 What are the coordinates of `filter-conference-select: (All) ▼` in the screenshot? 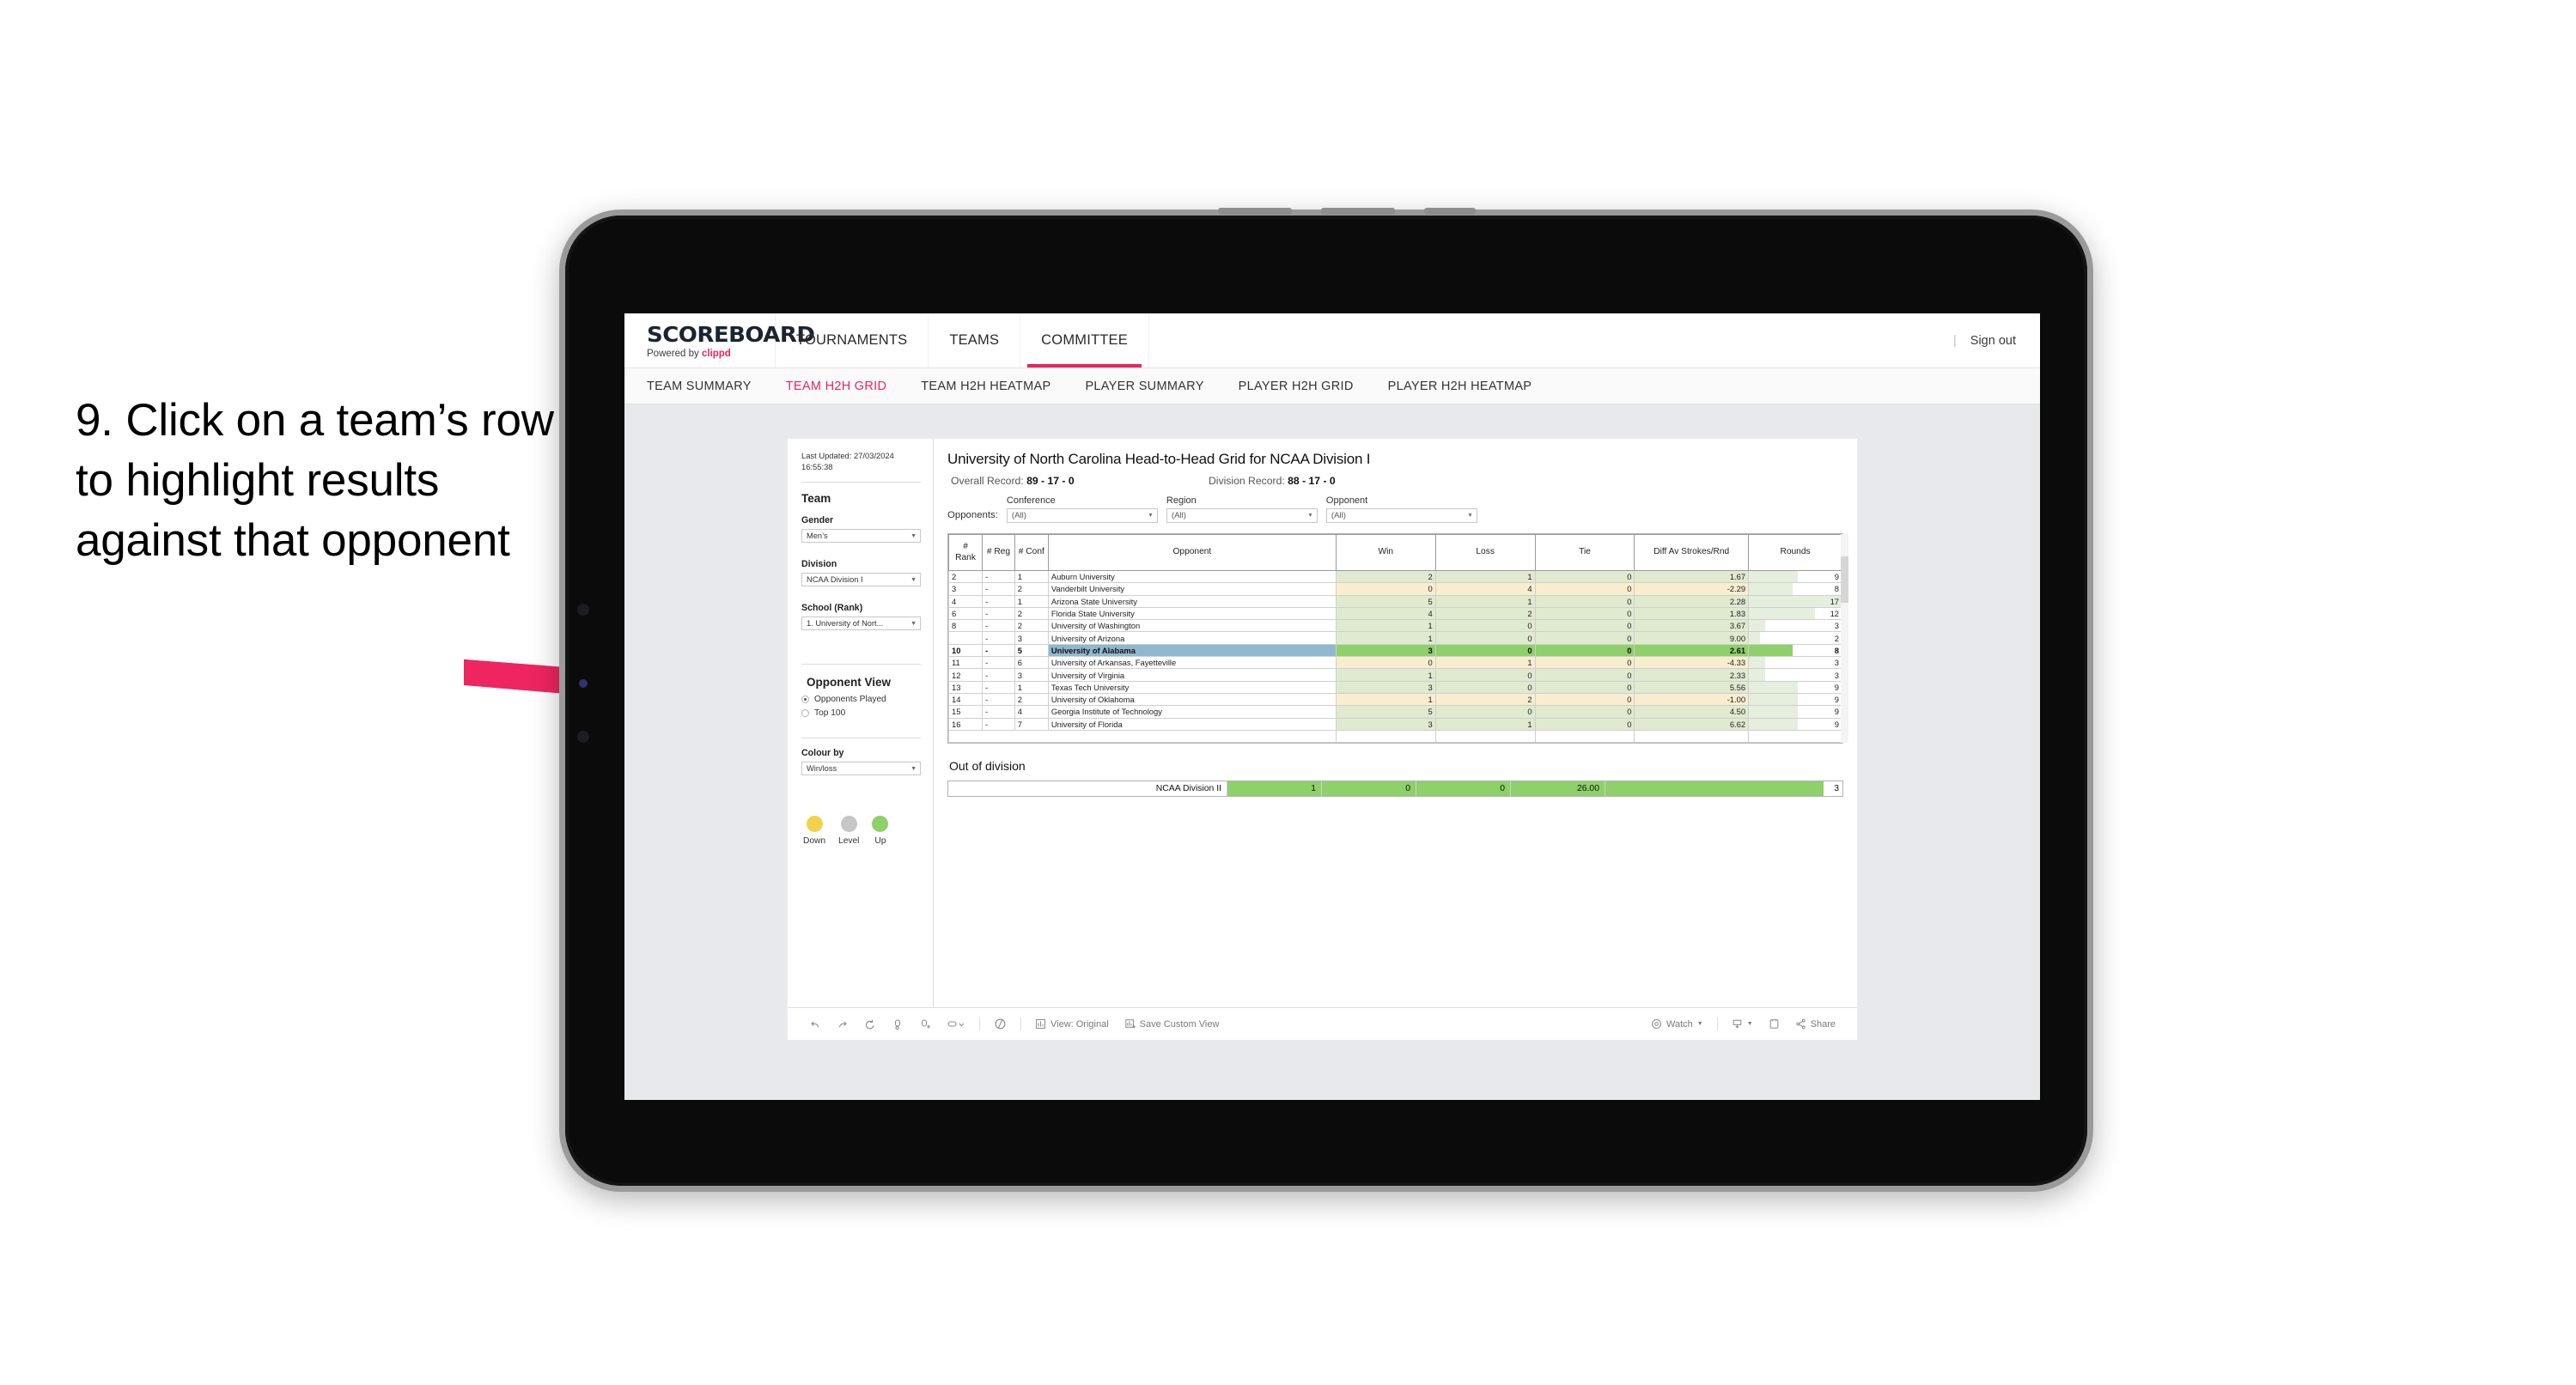 It's located at (1082, 515).